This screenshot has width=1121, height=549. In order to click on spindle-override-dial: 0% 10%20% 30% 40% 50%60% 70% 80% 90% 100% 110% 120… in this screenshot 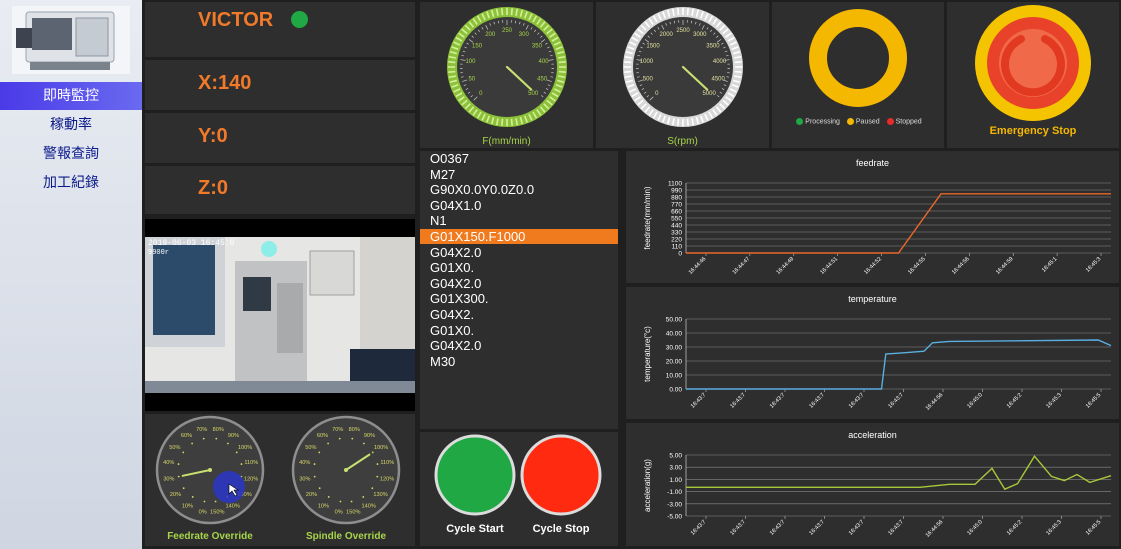, I will do `click(346, 470)`.